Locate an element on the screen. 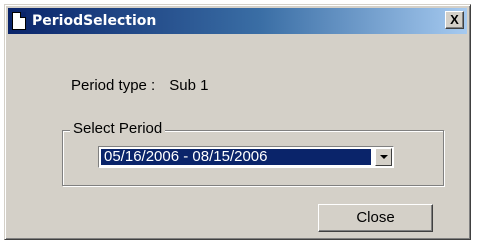 Image resolution: width=477 pixels, height=245 pixels. chevron-down-icon is located at coordinates (383, 157).